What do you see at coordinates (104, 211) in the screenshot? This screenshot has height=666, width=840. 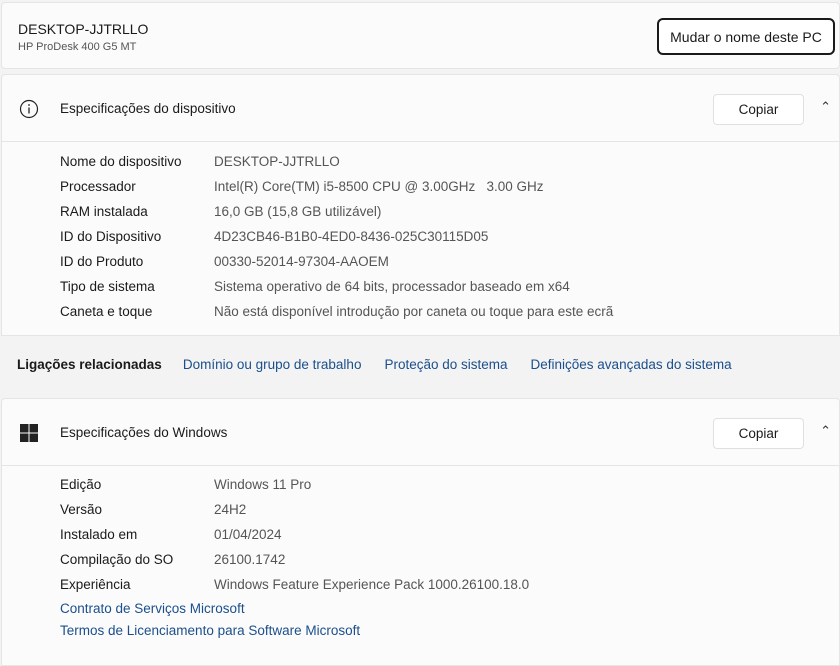 I see `spec-label: RAM instalada` at bounding box center [104, 211].